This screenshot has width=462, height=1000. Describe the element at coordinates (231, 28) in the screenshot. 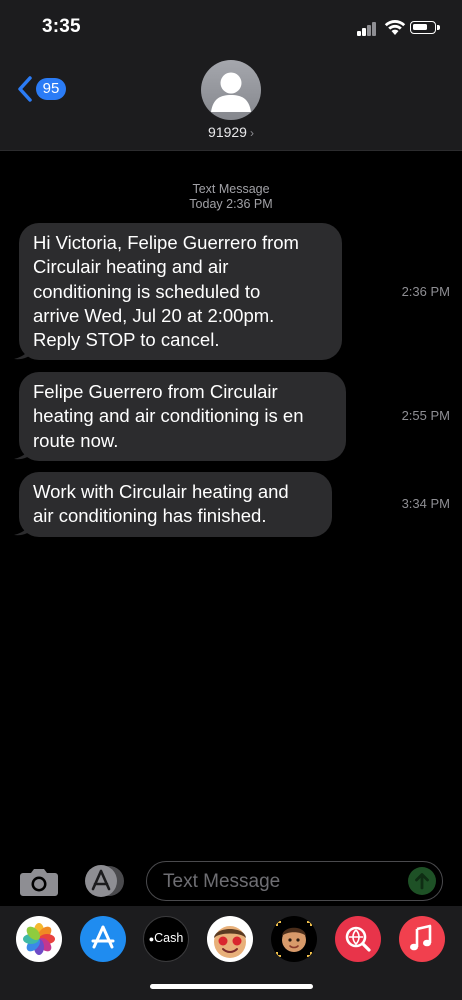

I see `status-bar: 3:35` at that location.